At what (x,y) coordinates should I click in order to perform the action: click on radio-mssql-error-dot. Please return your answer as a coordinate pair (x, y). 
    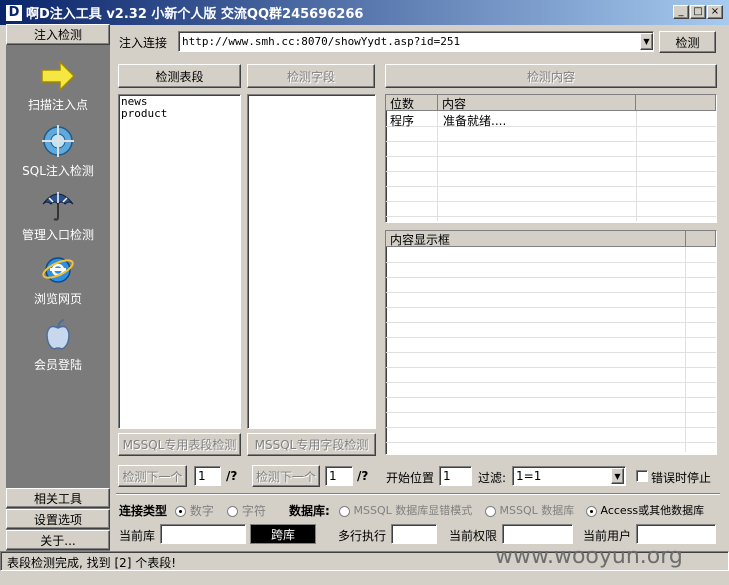
    Looking at the image, I should click on (344, 511).